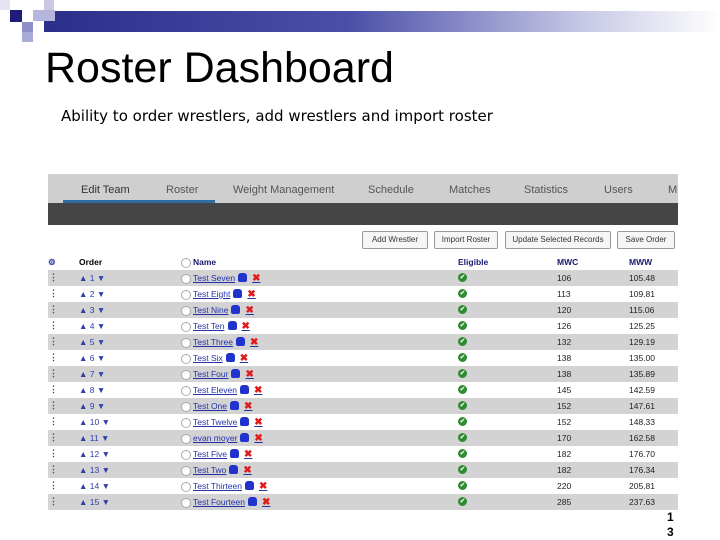  Describe the element at coordinates (105, 190) in the screenshot. I see `tab-edit-team: Edit Team` at that location.